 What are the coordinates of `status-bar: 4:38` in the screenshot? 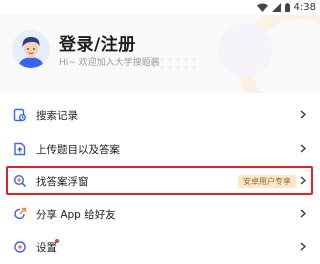 It's located at (160, 7).